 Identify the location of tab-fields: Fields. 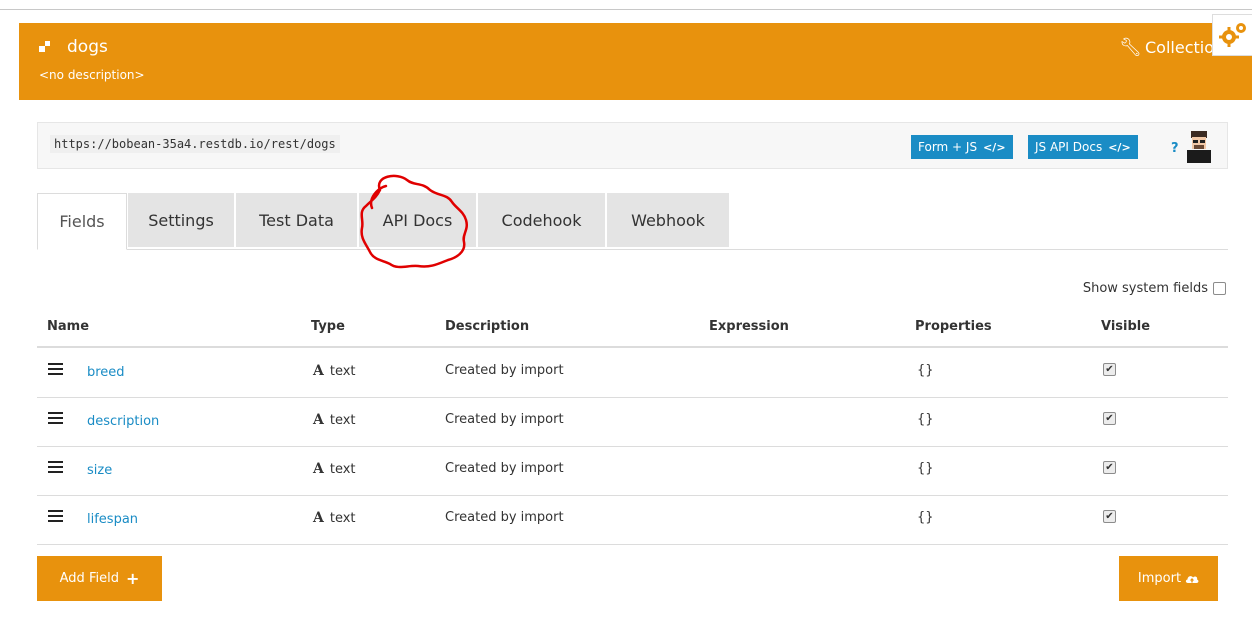
(82, 221).